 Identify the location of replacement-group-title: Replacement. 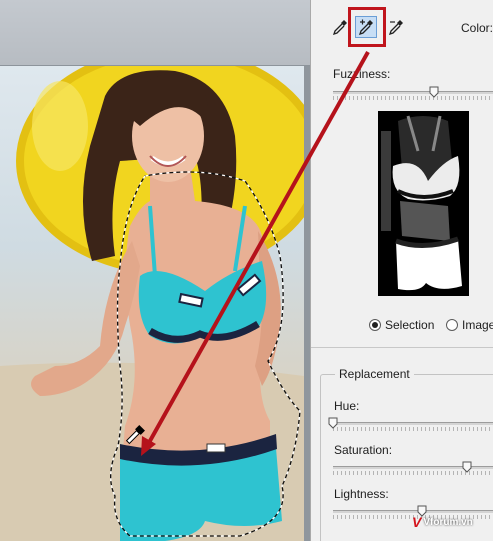
(374, 374).